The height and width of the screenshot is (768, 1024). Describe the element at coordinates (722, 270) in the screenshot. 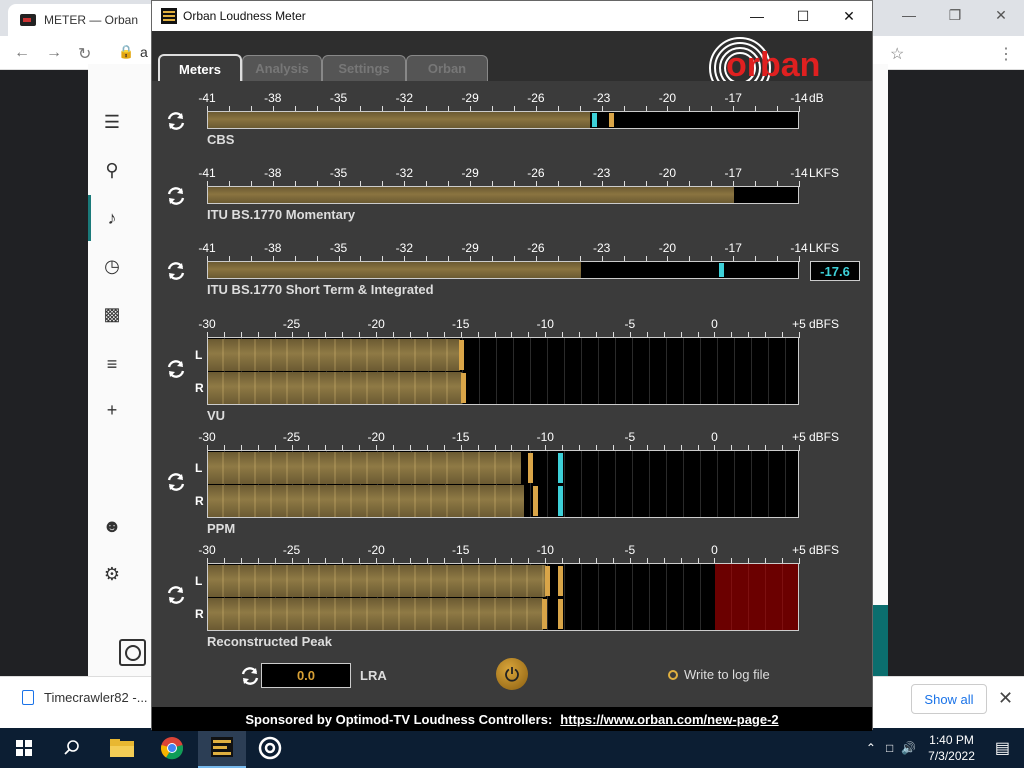

I see `short_term-integrated-marker` at that location.